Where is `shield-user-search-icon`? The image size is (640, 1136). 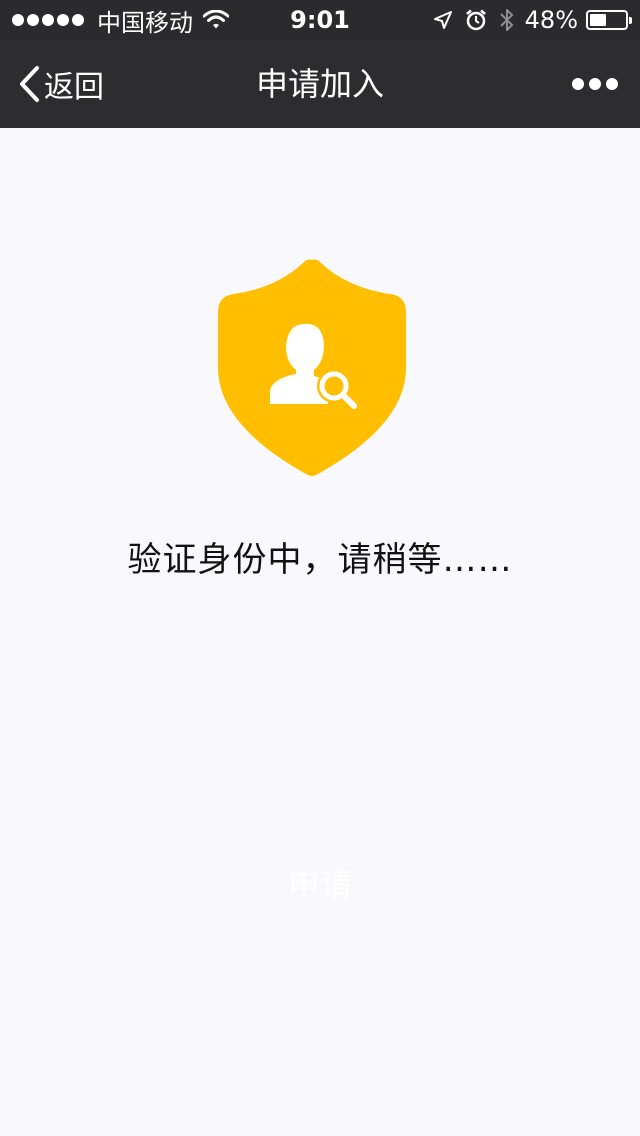
shield-user-search-icon is located at coordinates (312, 368).